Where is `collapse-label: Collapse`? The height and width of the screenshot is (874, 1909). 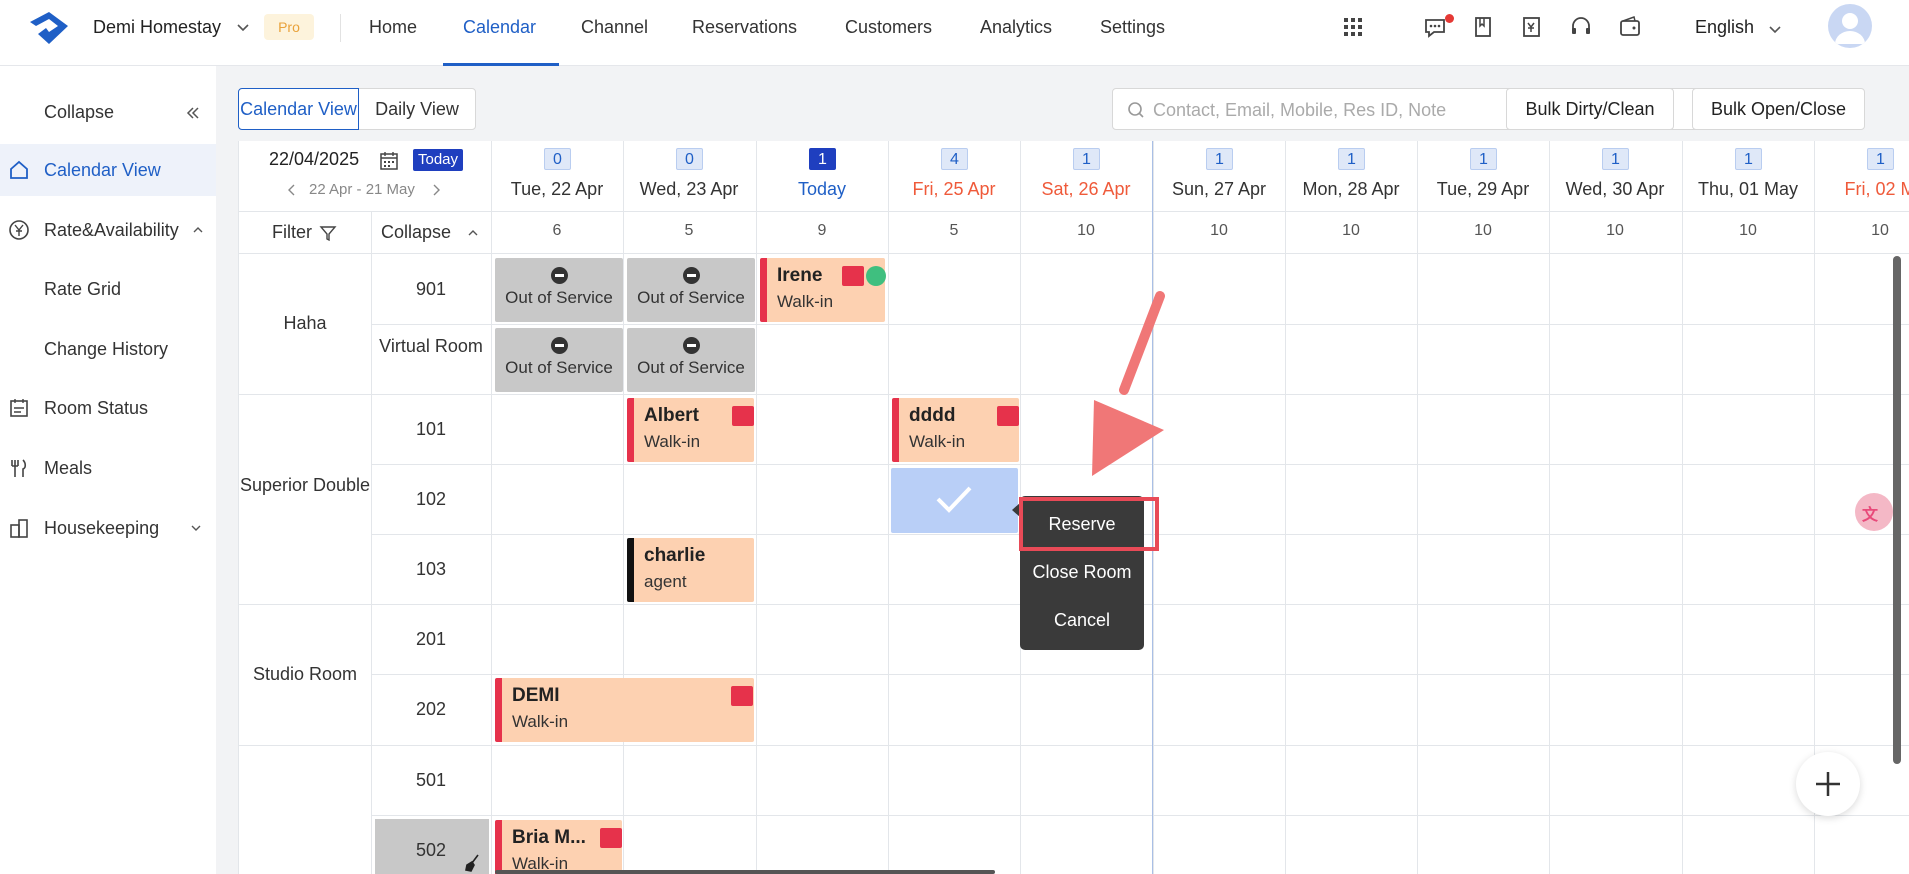
collapse-label: Collapse is located at coordinates (416, 232).